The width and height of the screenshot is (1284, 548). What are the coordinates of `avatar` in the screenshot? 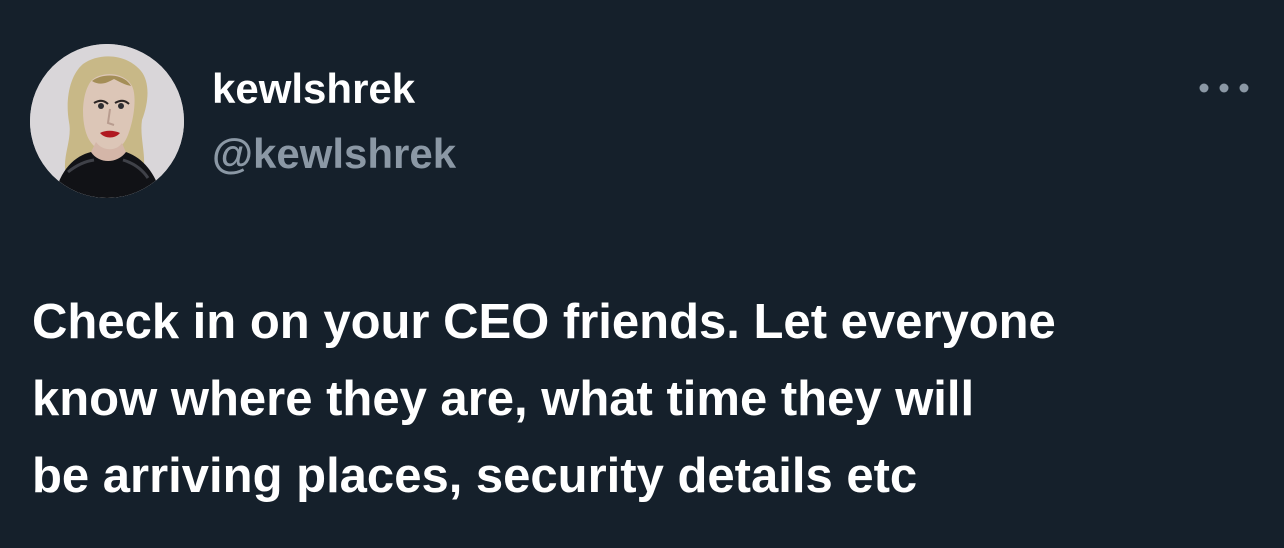 It's located at (107, 121).